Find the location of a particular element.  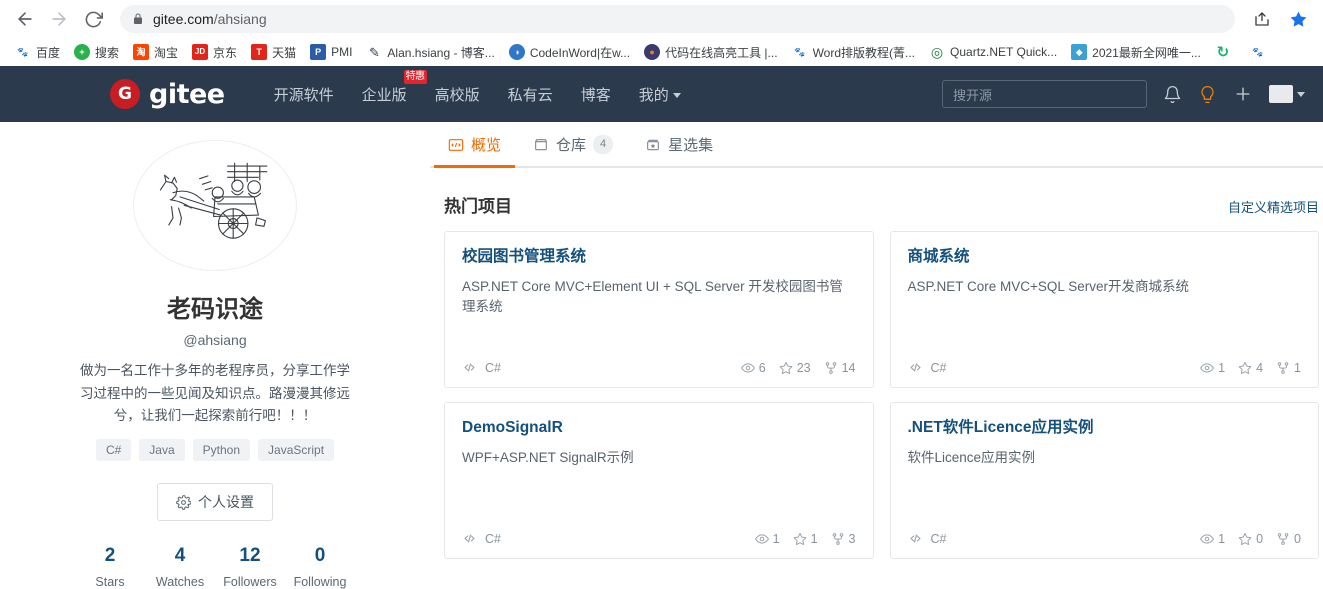

profile-tag: Python is located at coordinates (221, 450).